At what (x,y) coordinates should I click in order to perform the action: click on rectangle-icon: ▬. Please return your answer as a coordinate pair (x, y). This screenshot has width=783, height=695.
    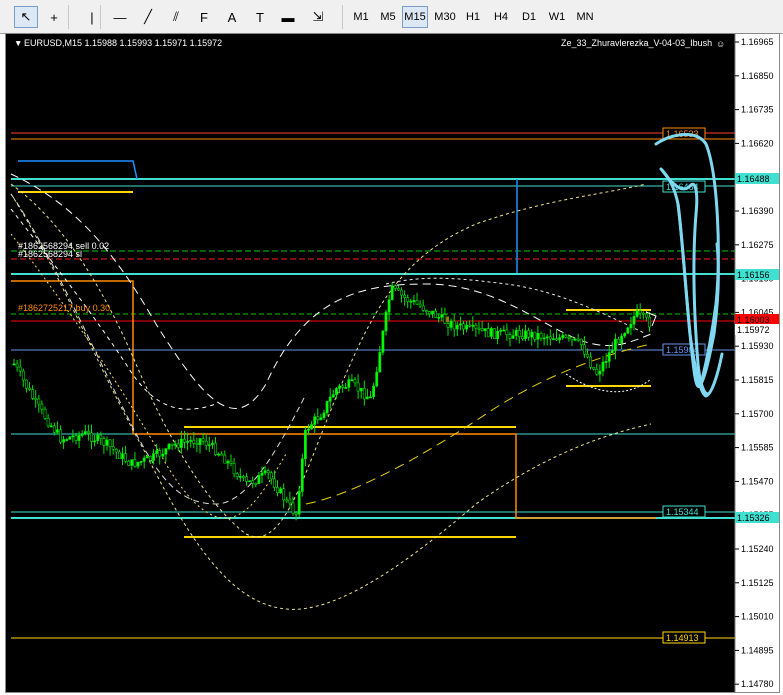
    Looking at the image, I should click on (288, 17).